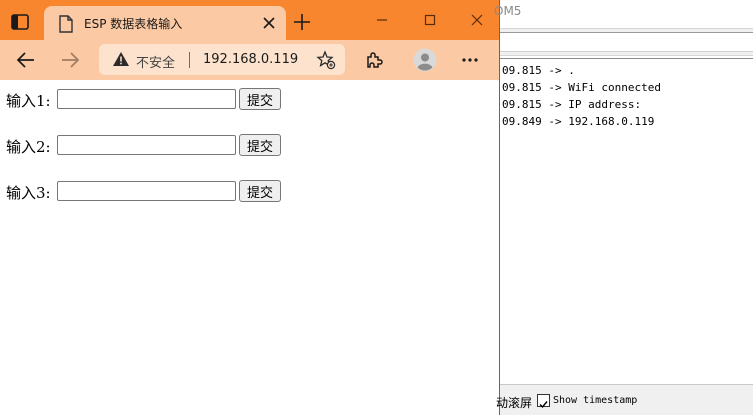 The height and width of the screenshot is (415, 753). I want to click on input-3-field, so click(146, 191).